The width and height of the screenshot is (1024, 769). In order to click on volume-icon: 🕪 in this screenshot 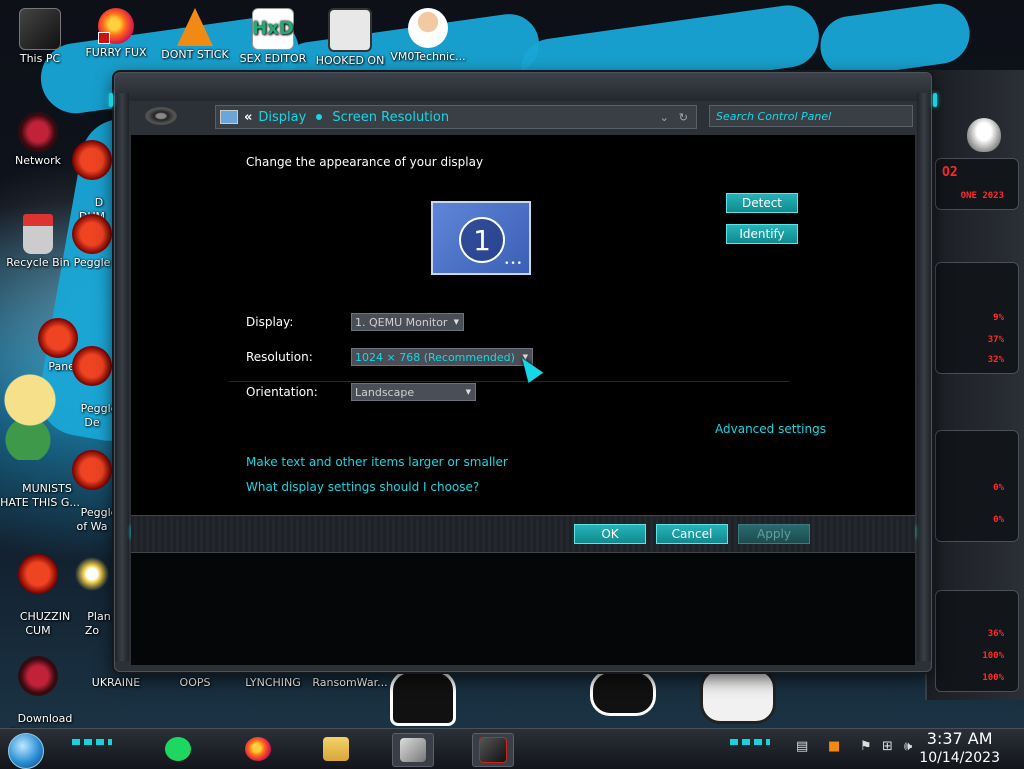, I will do `click(908, 746)`.